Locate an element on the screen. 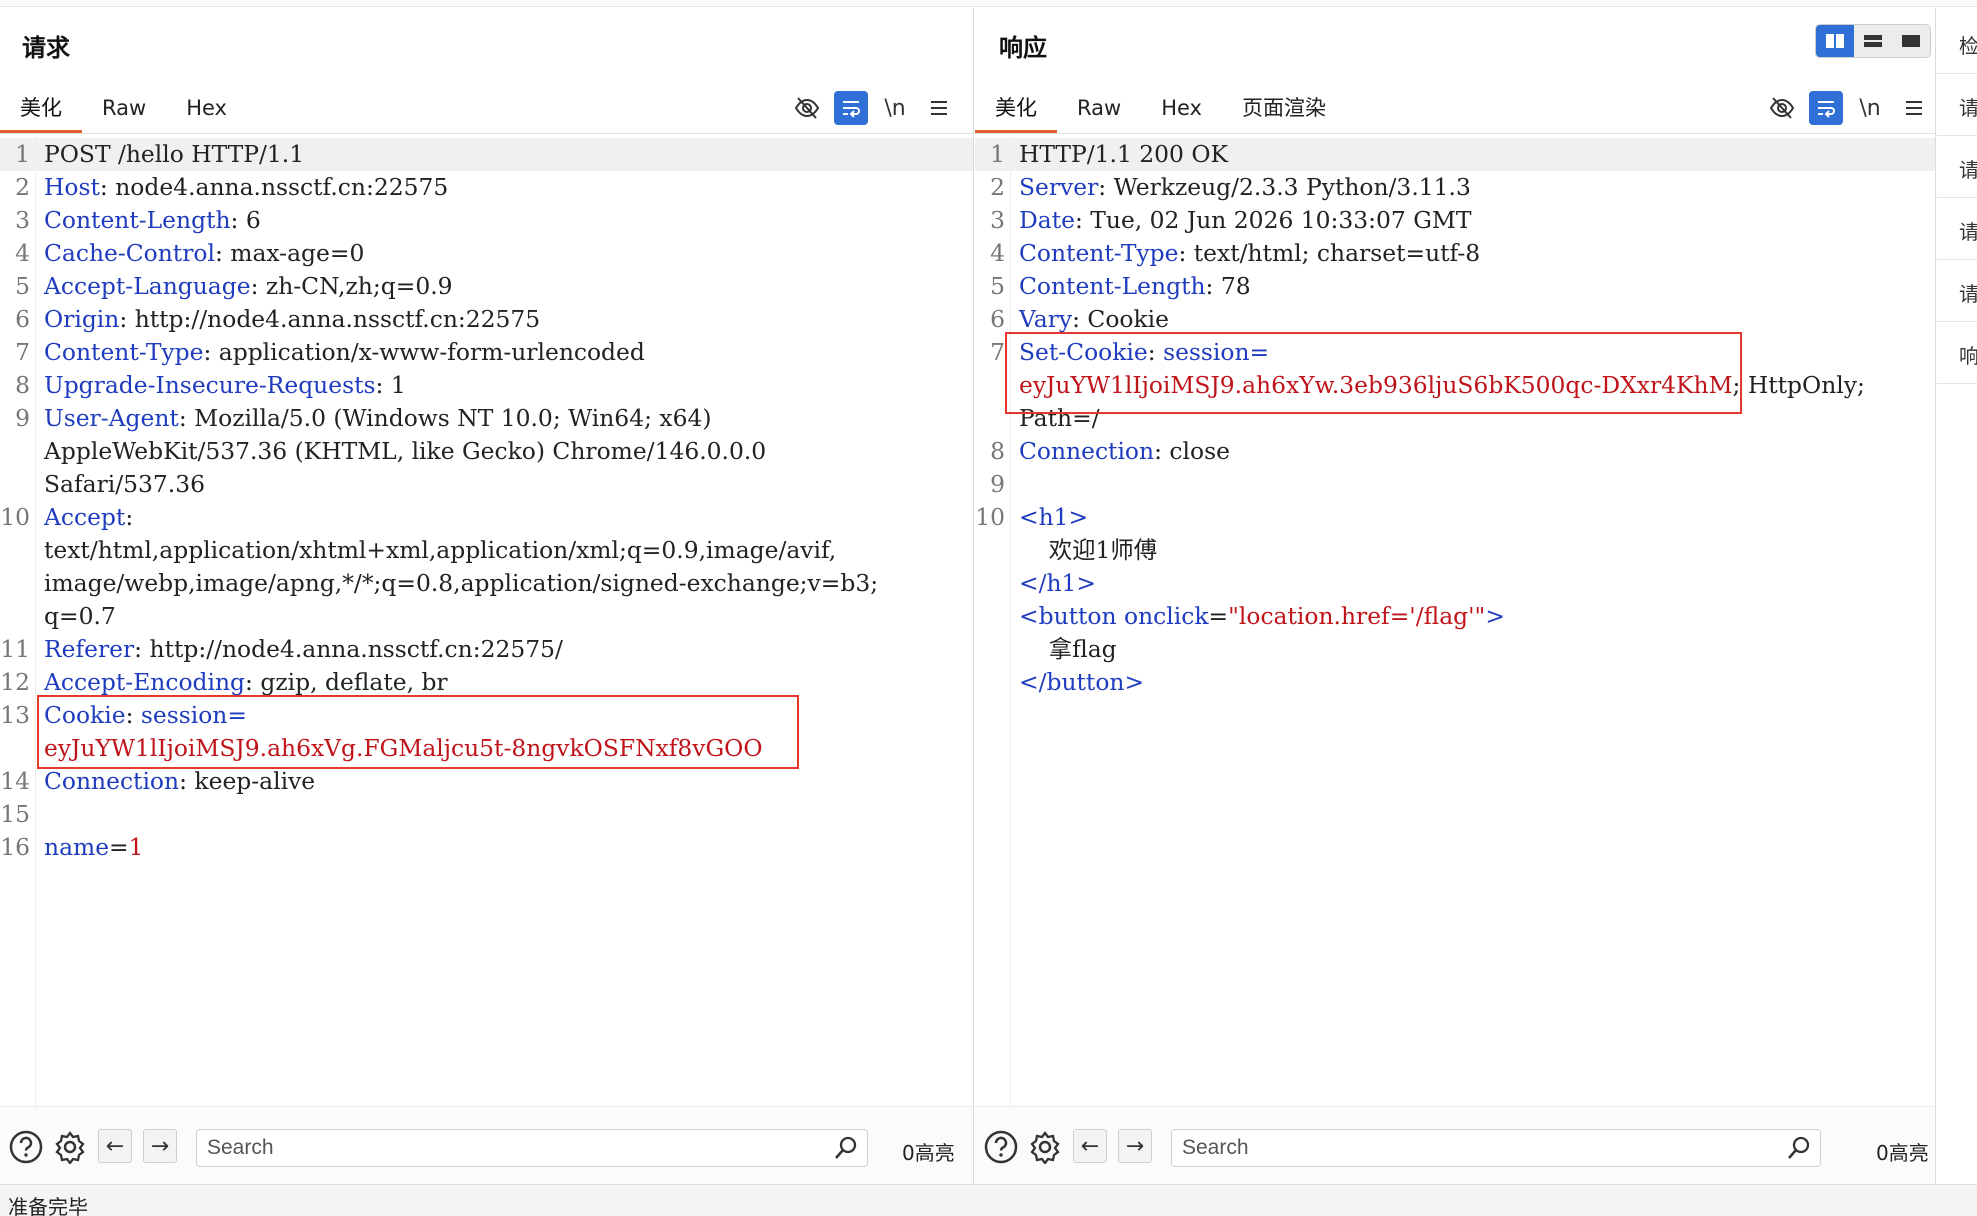  line-text: 拿flag is located at coordinates (1068, 649).